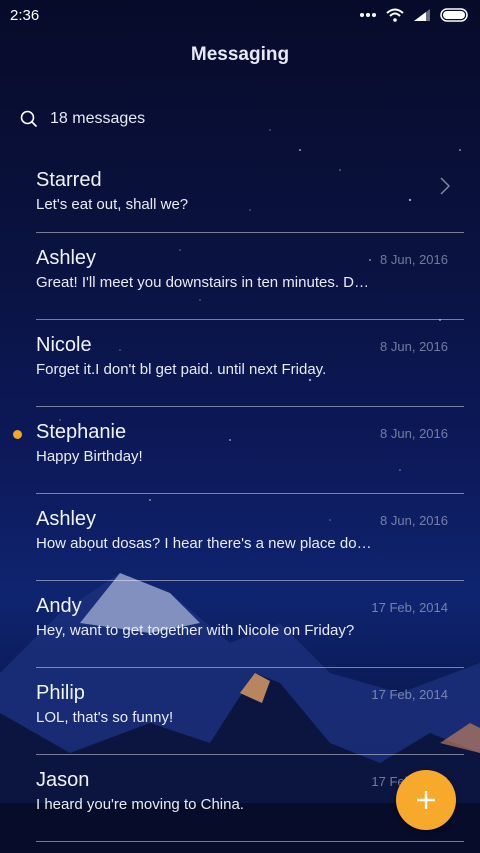 Image resolution: width=480 pixels, height=853 pixels. I want to click on unread-dot, so click(17, 434).